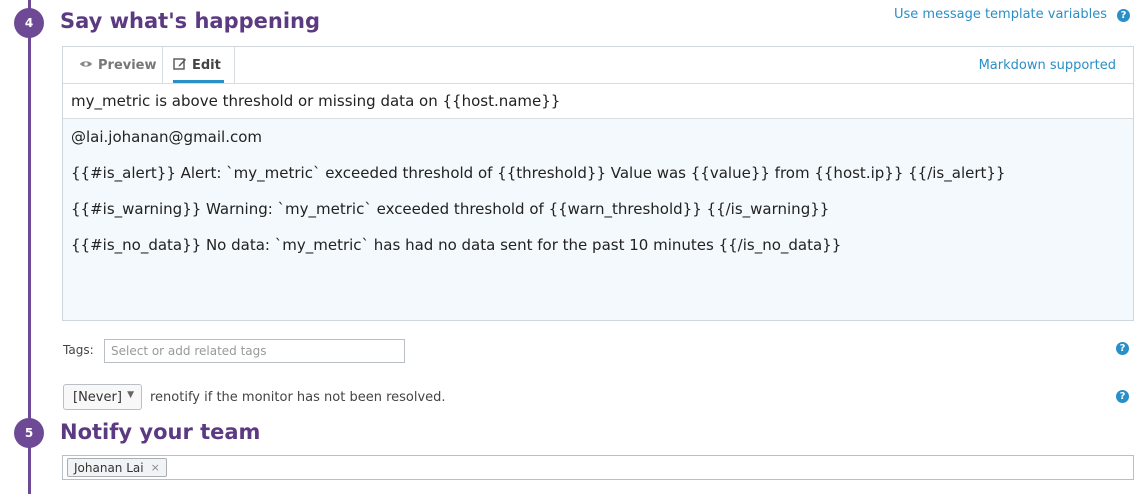 The image size is (1147, 494). Describe the element at coordinates (29, 433) in the screenshot. I see `step-5-badge: 5` at that location.